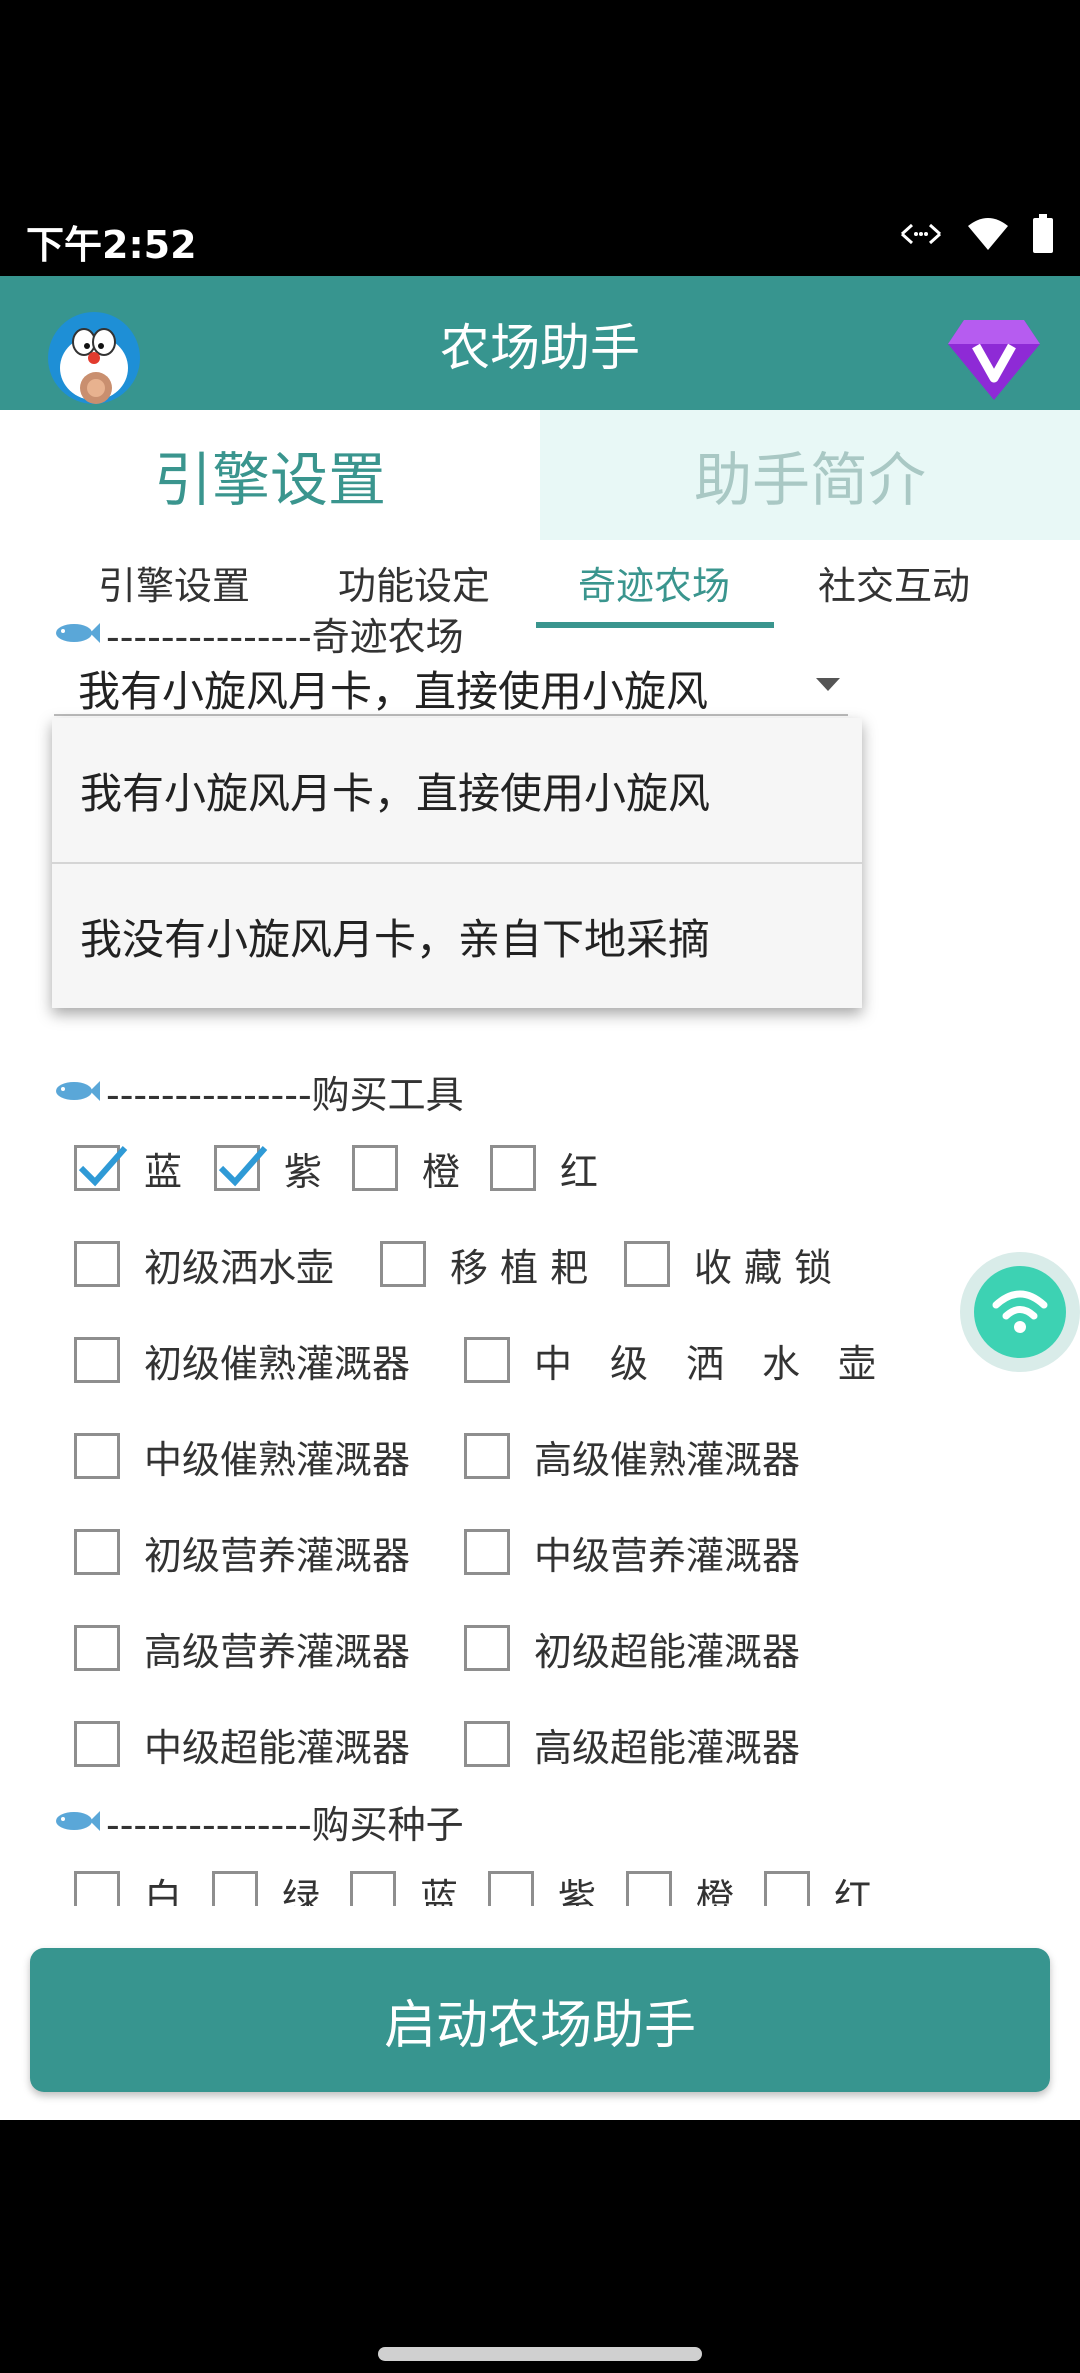 The width and height of the screenshot is (1080, 2373). What do you see at coordinates (269, 1744) in the screenshot?
I see `tool-item: 中级超能灌溉器` at bounding box center [269, 1744].